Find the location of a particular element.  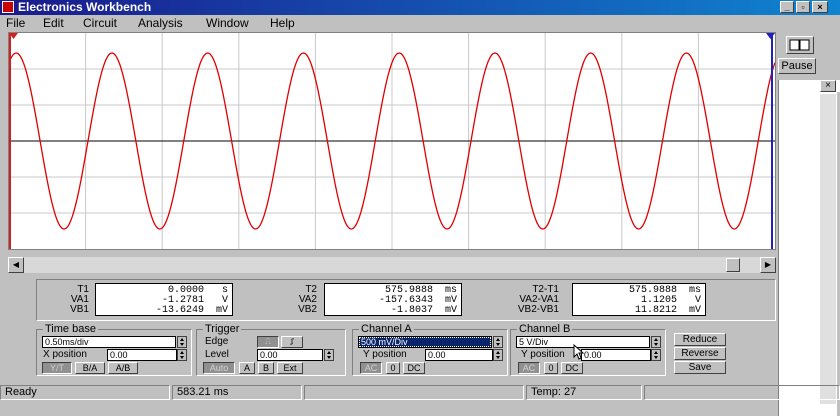

timebase-scale-field: 0.50ms/div is located at coordinates (109, 342).